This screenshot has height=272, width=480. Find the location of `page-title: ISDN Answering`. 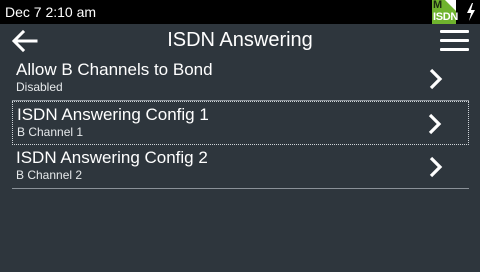

page-title: ISDN Answering is located at coordinates (240, 40).